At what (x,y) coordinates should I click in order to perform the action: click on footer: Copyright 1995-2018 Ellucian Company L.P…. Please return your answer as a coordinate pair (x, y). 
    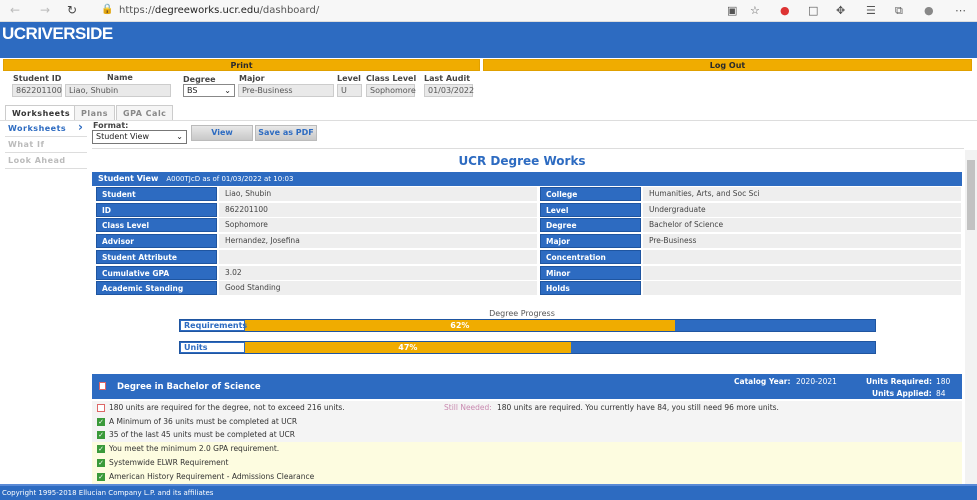
    Looking at the image, I should click on (488, 492).